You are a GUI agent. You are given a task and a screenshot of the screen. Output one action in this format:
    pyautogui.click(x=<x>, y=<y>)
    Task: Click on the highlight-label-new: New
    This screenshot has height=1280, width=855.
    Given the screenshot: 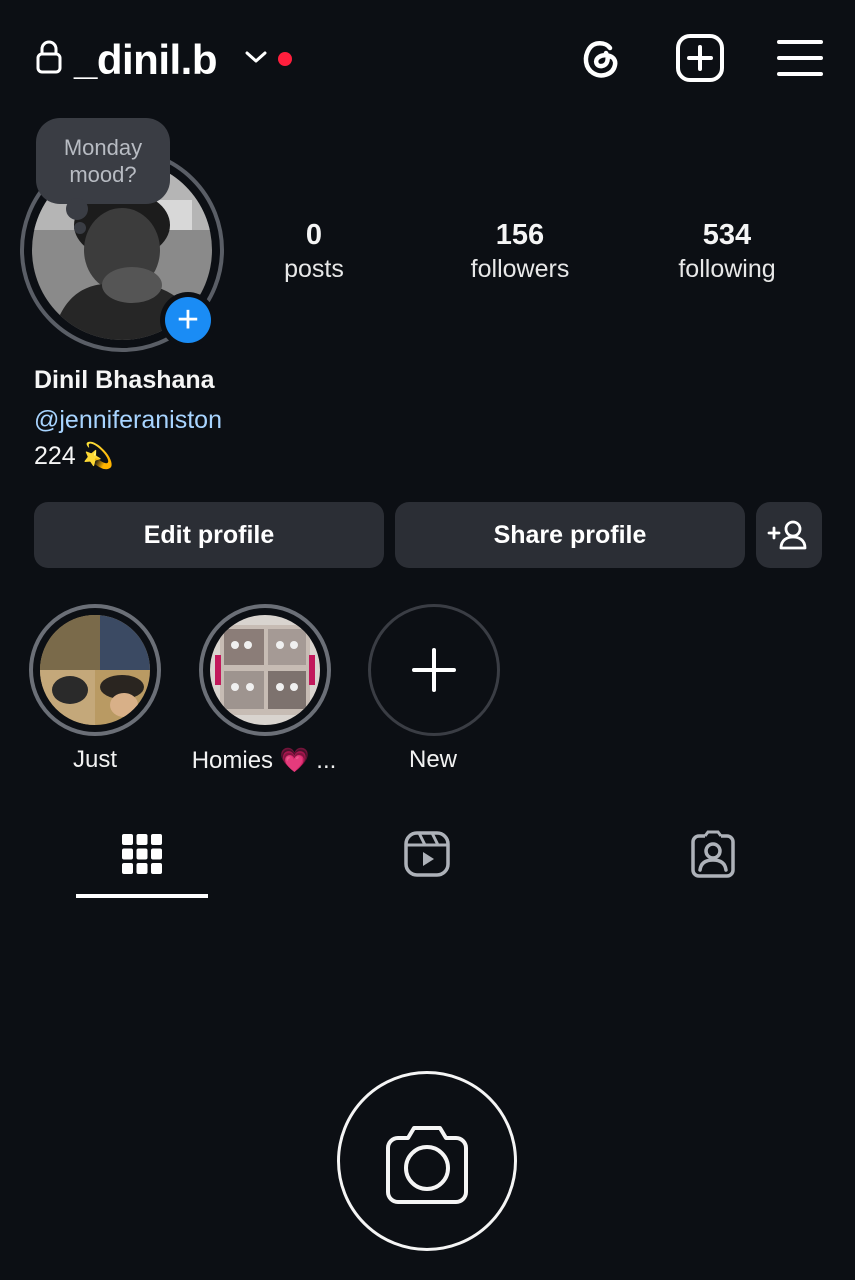 What is the action you would take?
    pyautogui.click(x=432, y=759)
    